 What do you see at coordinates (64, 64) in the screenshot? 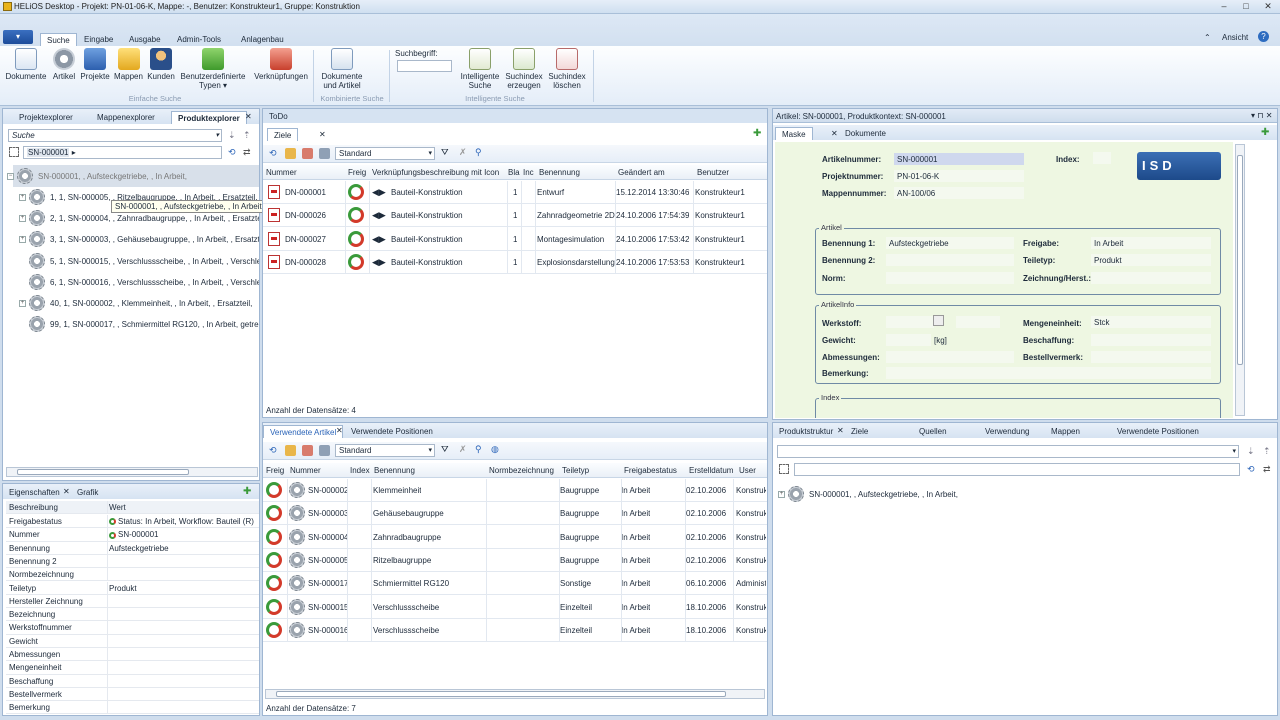
I see `artikel-button: Artikel` at bounding box center [64, 64].